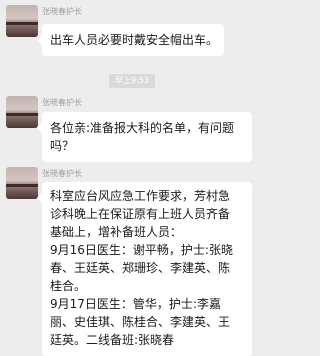  I want to click on message-text-line: 吗？, so click(62, 146).